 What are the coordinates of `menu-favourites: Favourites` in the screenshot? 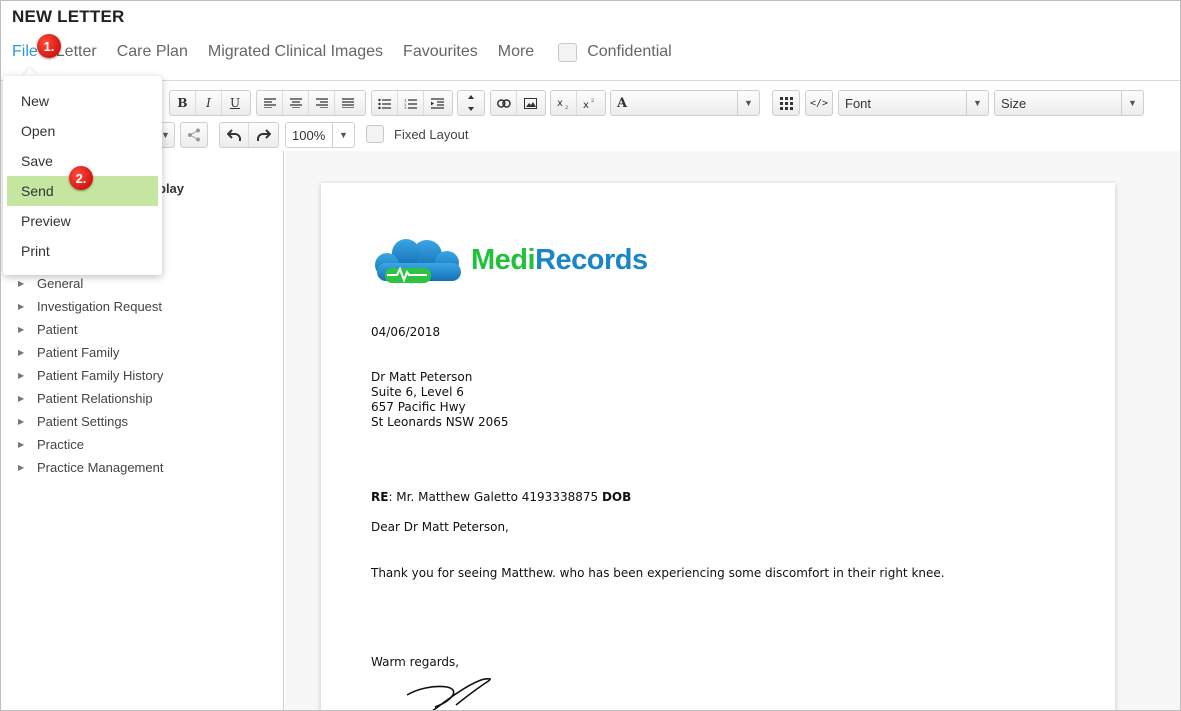 It's located at (440, 52).